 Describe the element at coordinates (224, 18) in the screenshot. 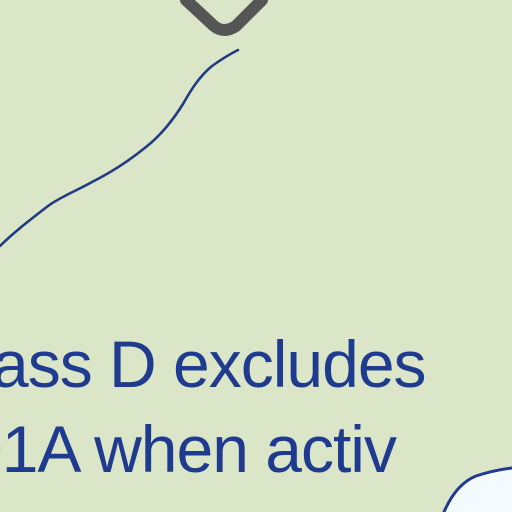

I see `boundary-outline` at that location.